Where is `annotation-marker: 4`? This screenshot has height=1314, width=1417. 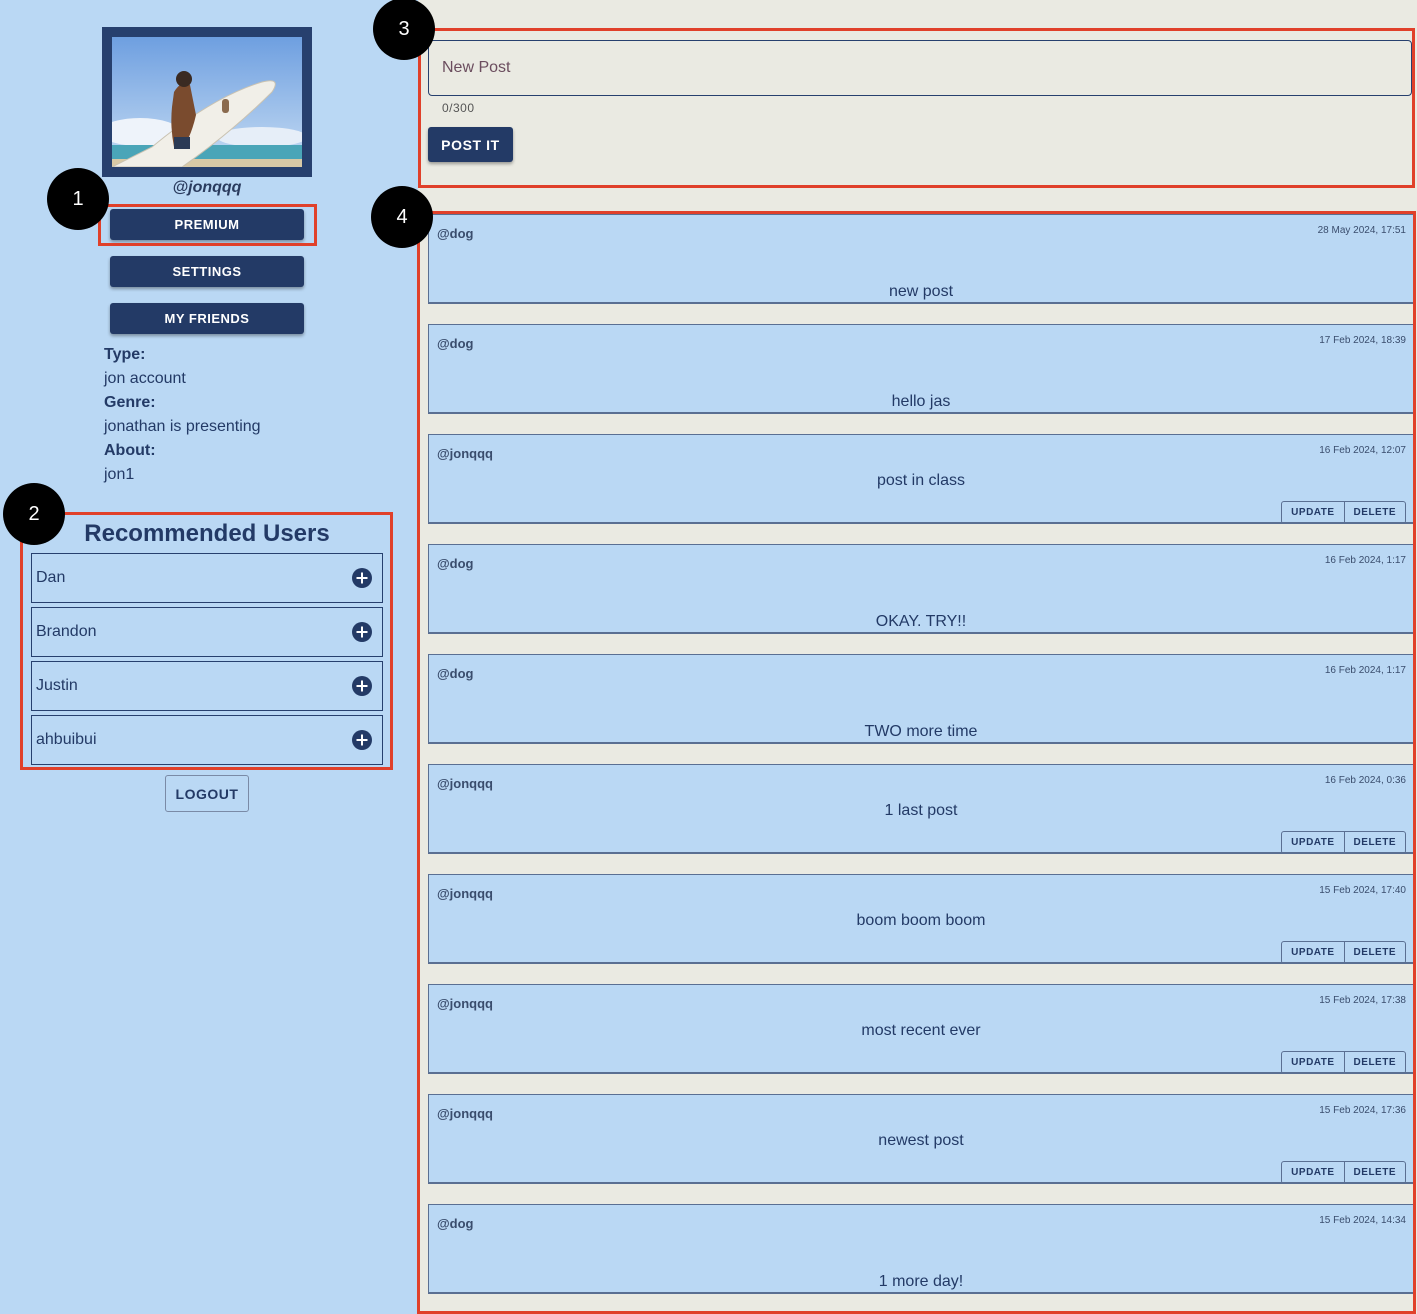 annotation-marker: 4 is located at coordinates (402, 217).